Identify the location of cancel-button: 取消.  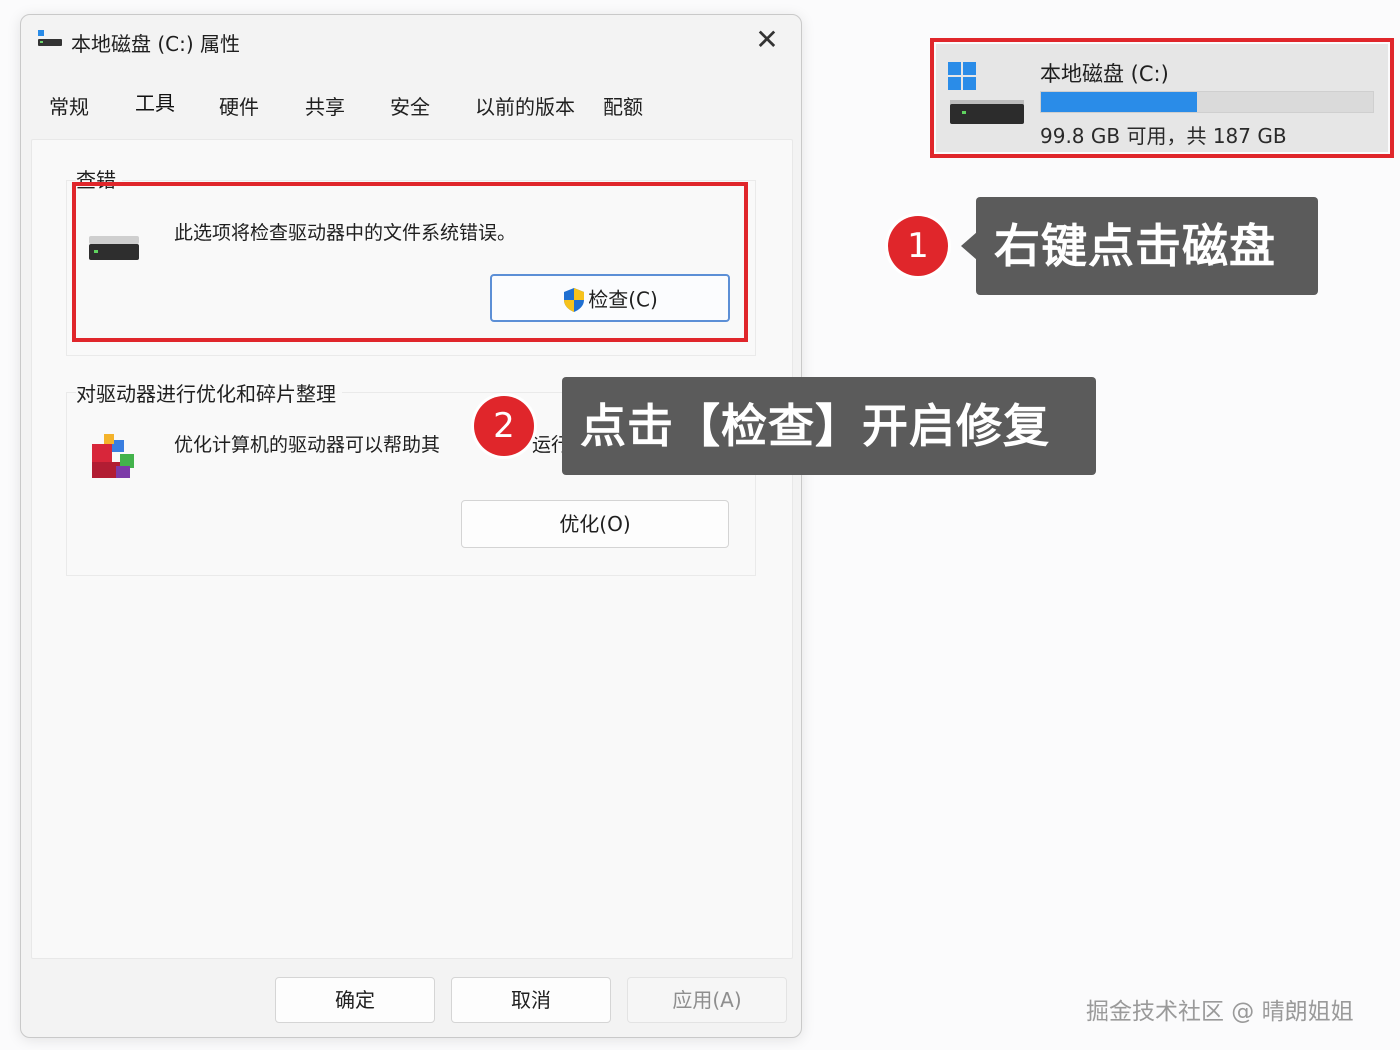
(531, 1000).